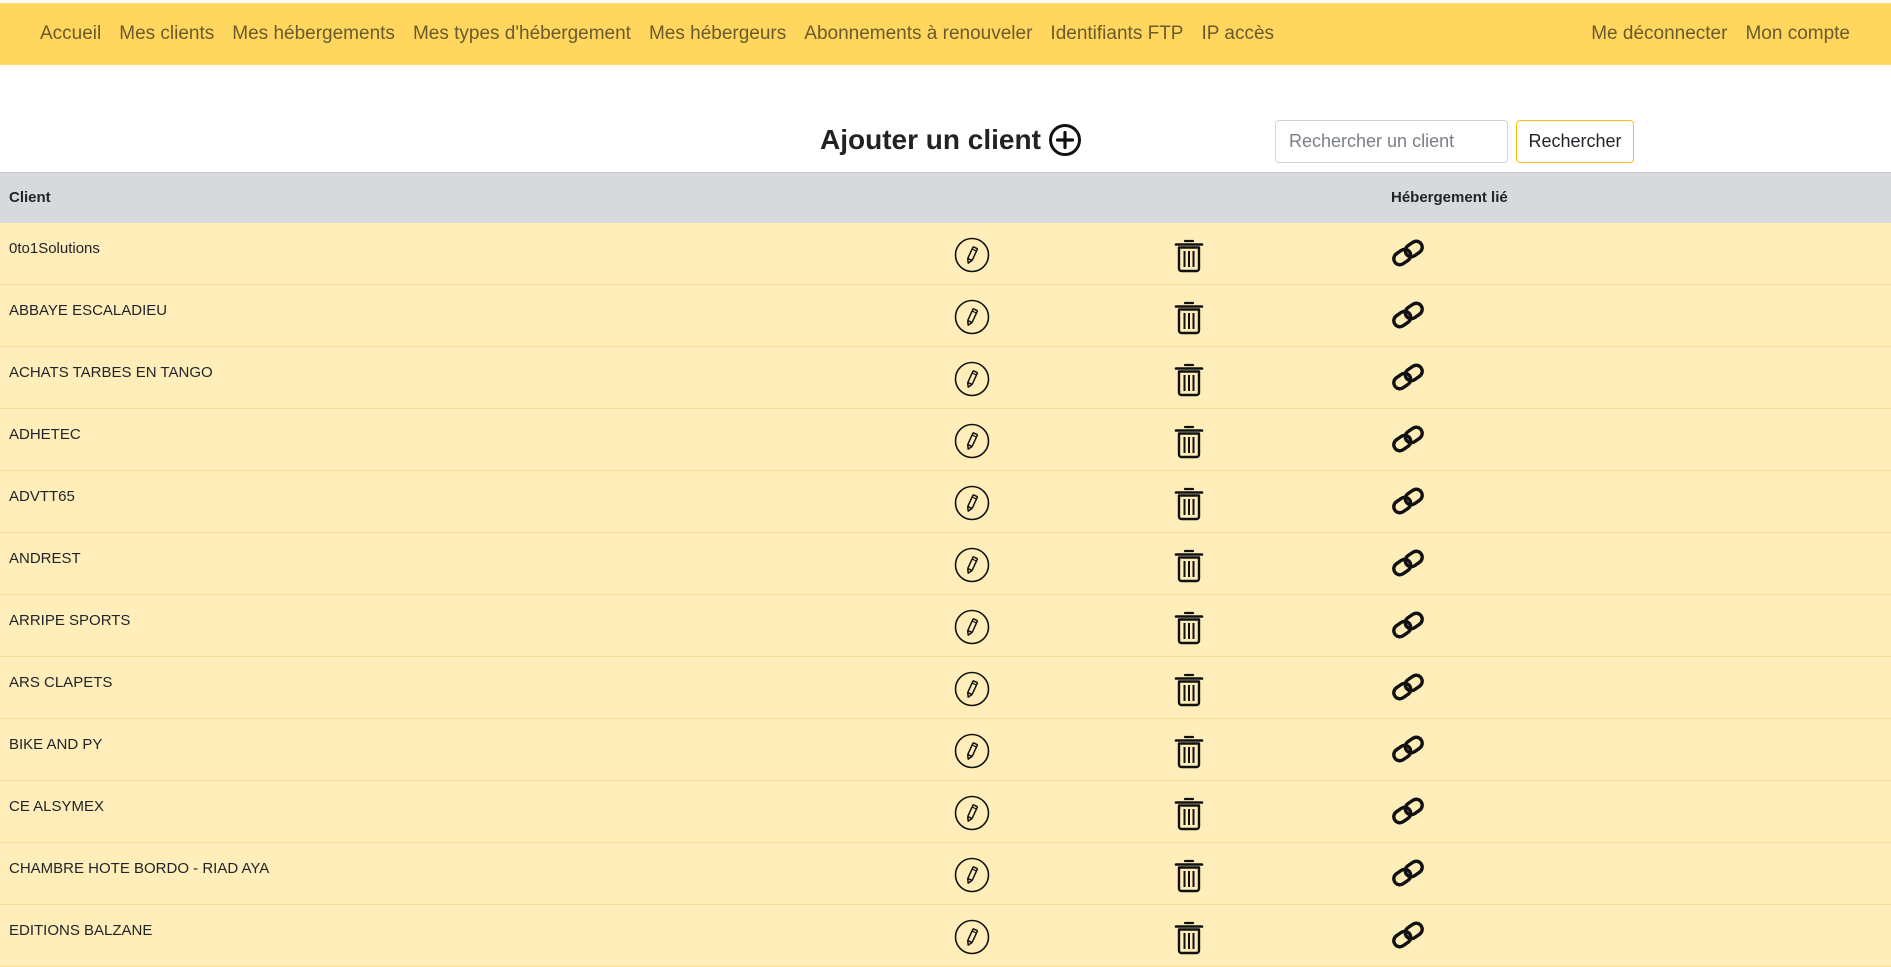 The height and width of the screenshot is (967, 1891). I want to click on nav-abonnements-a-renouveler: Abonnements à renouveler, so click(918, 34).